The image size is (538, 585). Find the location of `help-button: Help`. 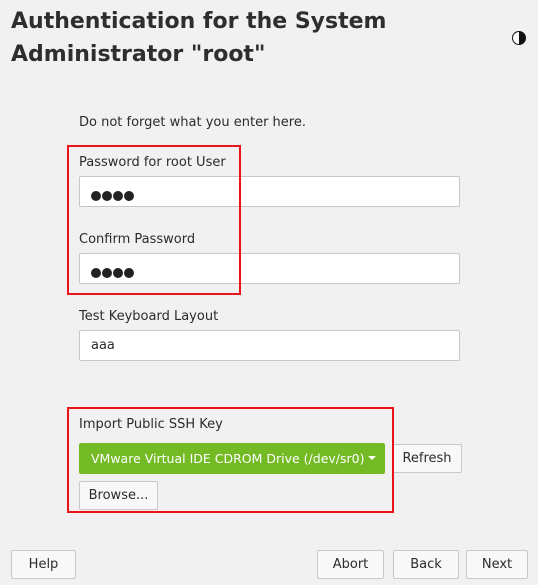

help-button: Help is located at coordinates (43, 564).